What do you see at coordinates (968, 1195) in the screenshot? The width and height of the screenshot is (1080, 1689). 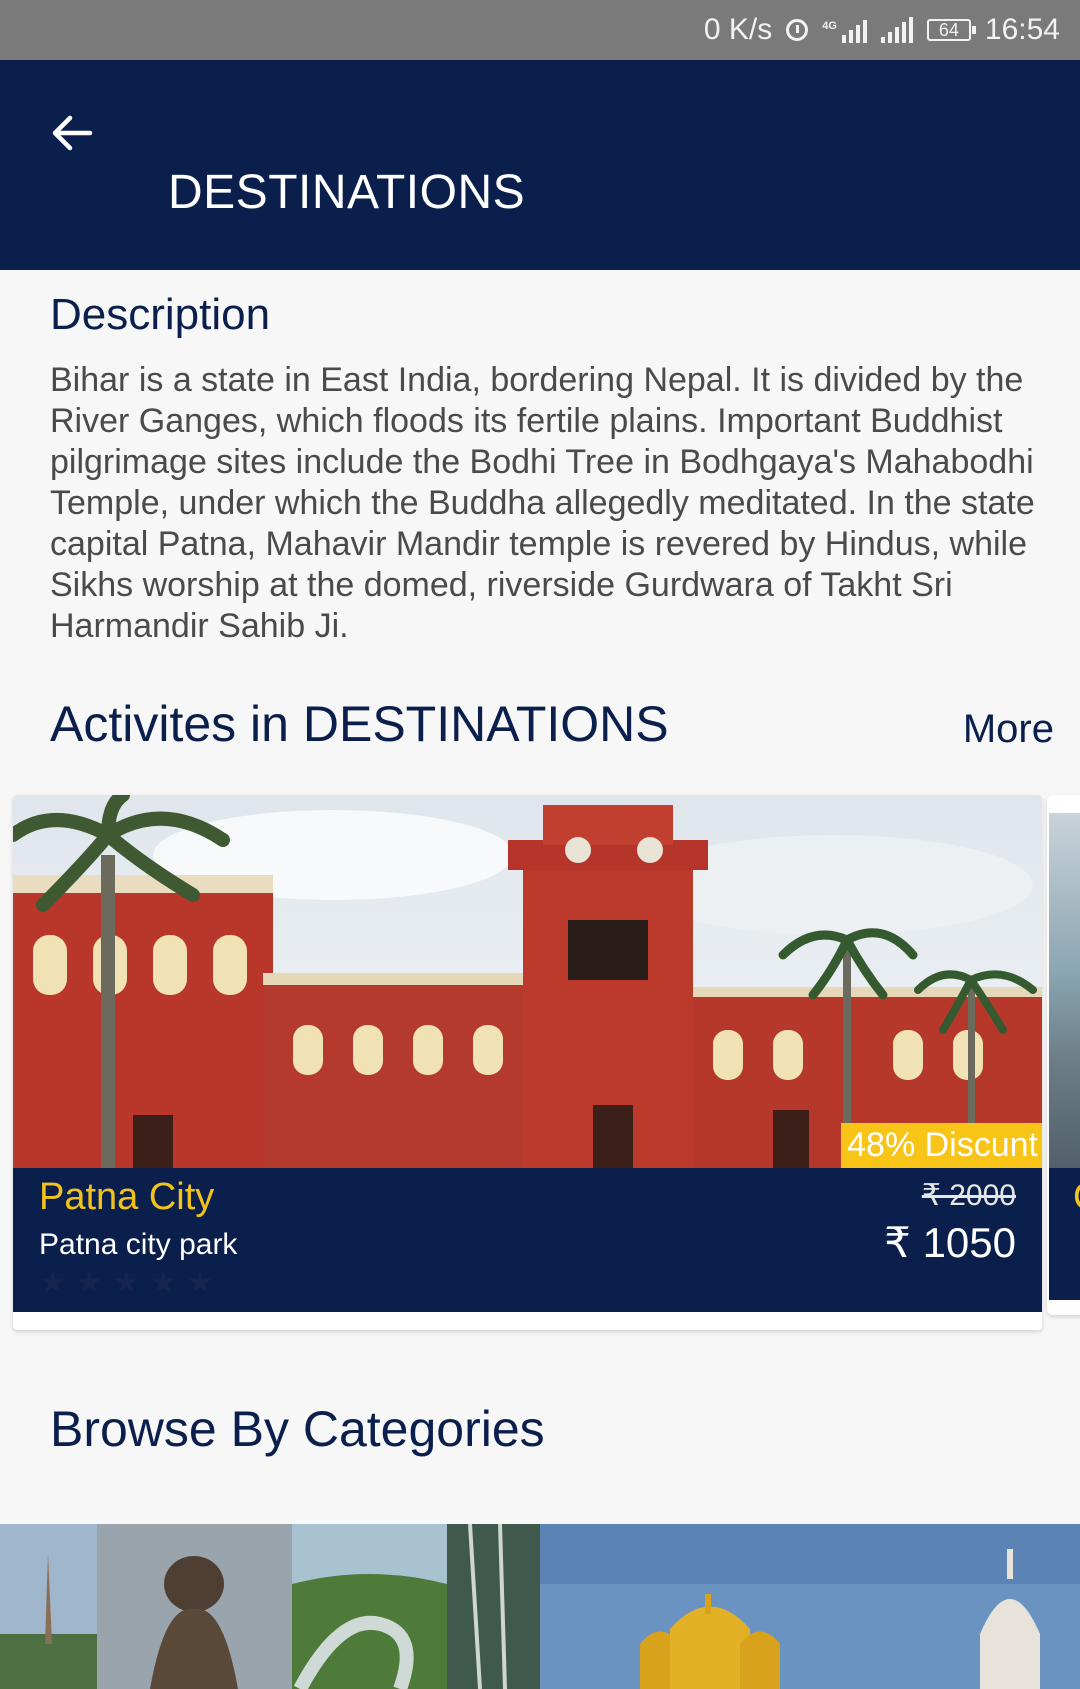 I see `original-price: ₹ 2000` at bounding box center [968, 1195].